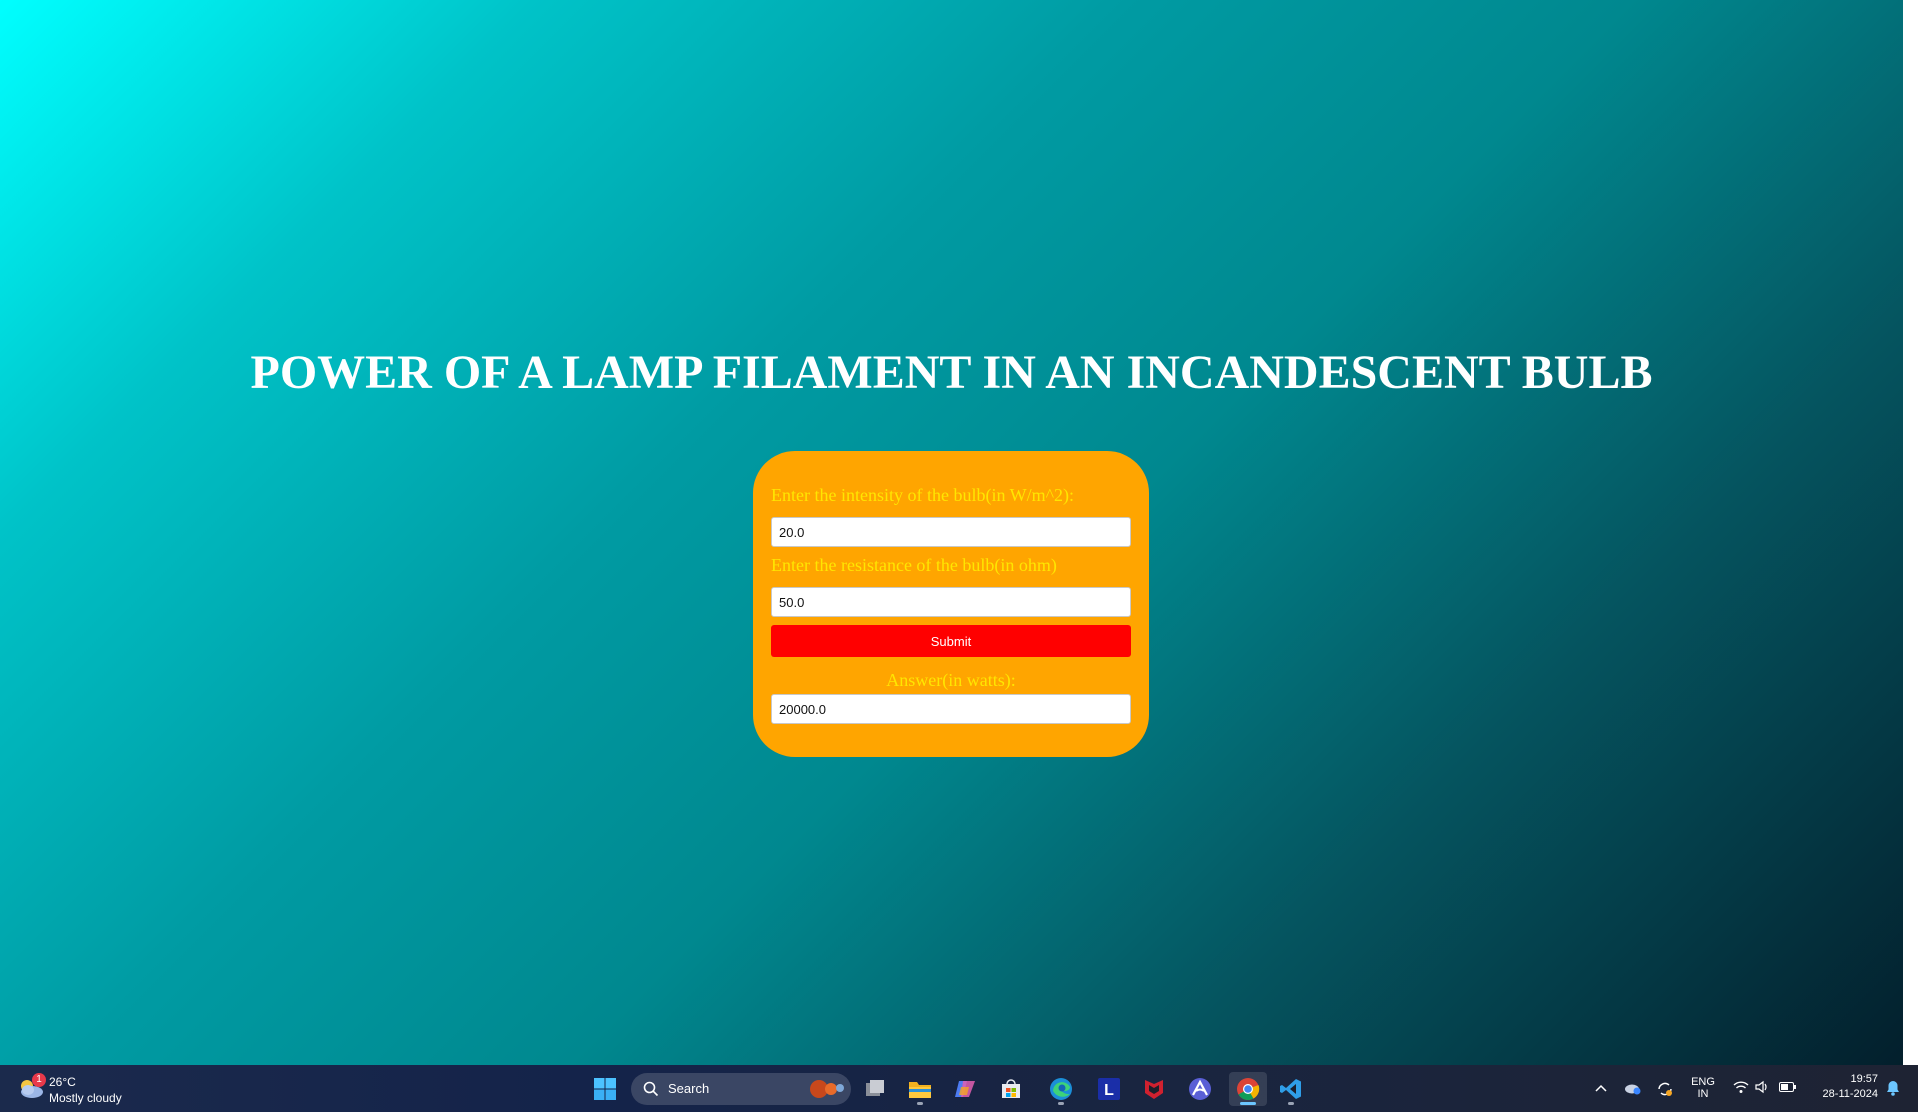  I want to click on taskbar-store, so click(1011, 1089).